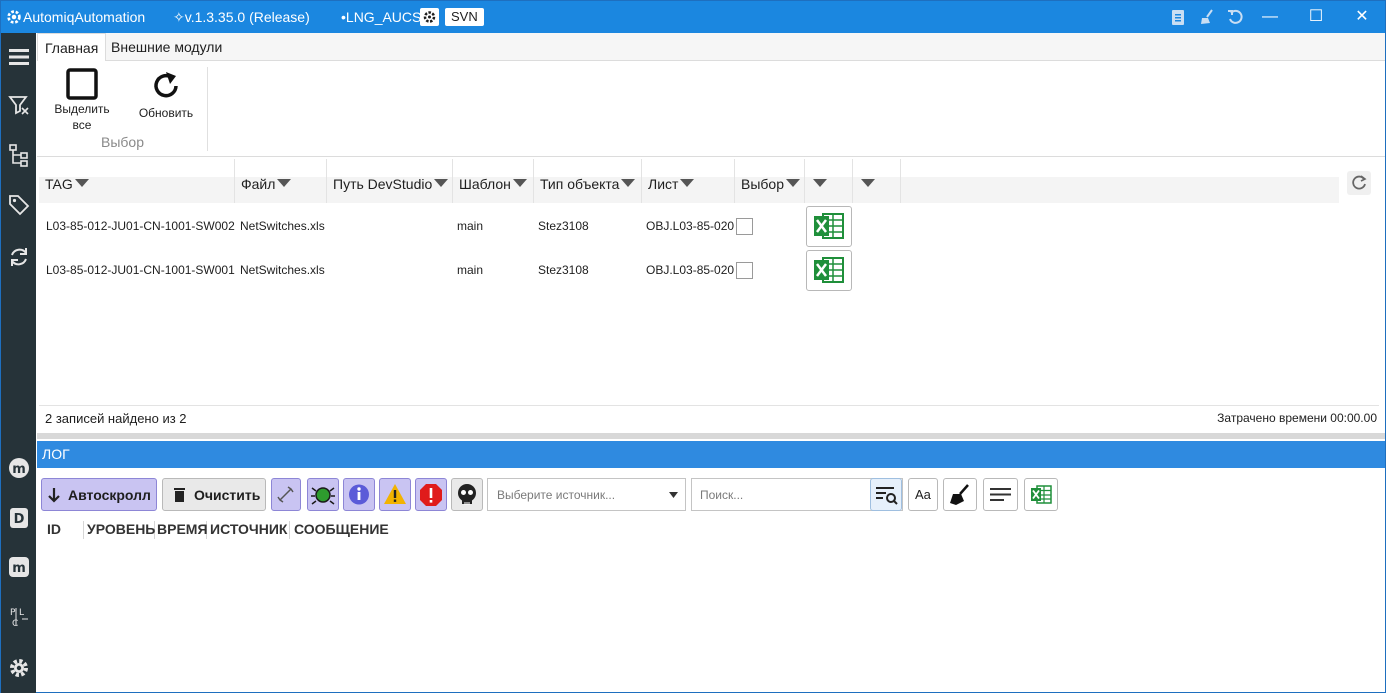  I want to click on lines-icon, so click(1000, 494).